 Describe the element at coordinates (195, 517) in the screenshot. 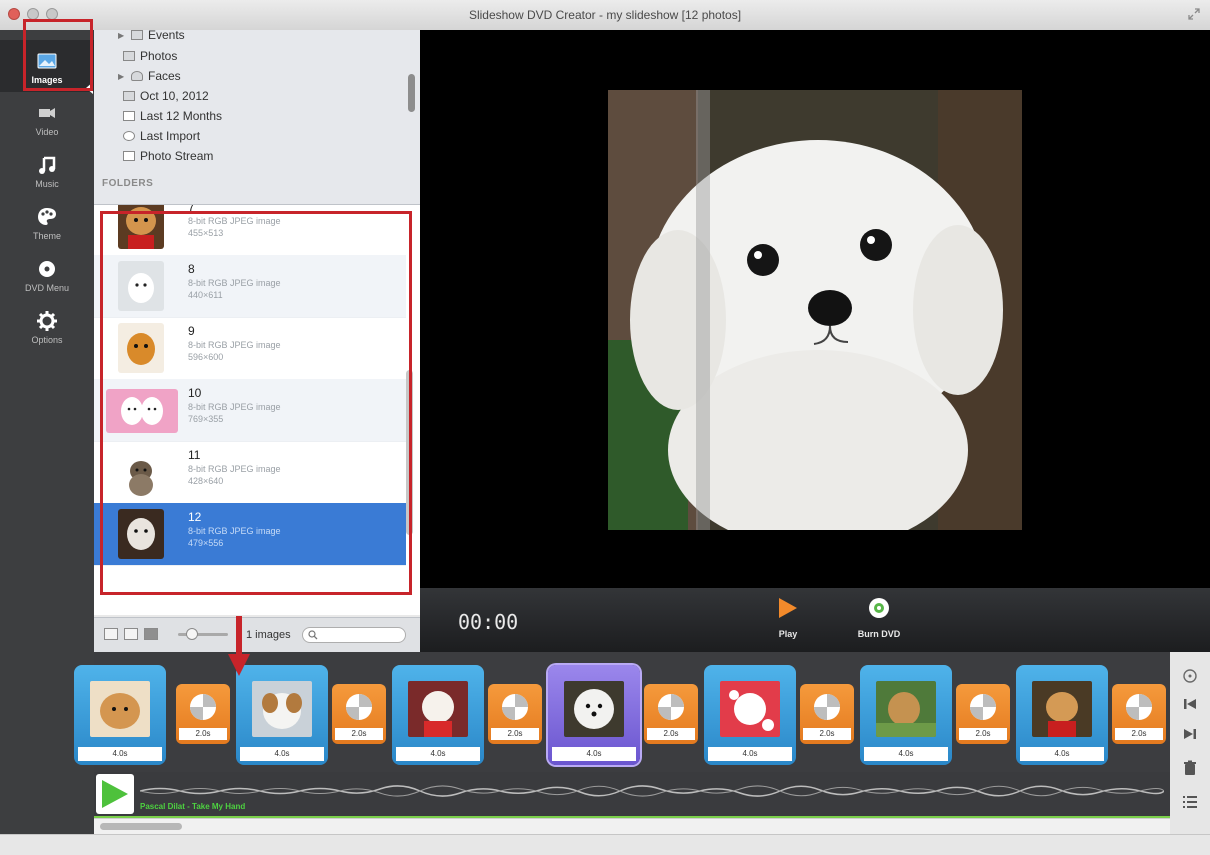

I see `image-name: 12` at that location.